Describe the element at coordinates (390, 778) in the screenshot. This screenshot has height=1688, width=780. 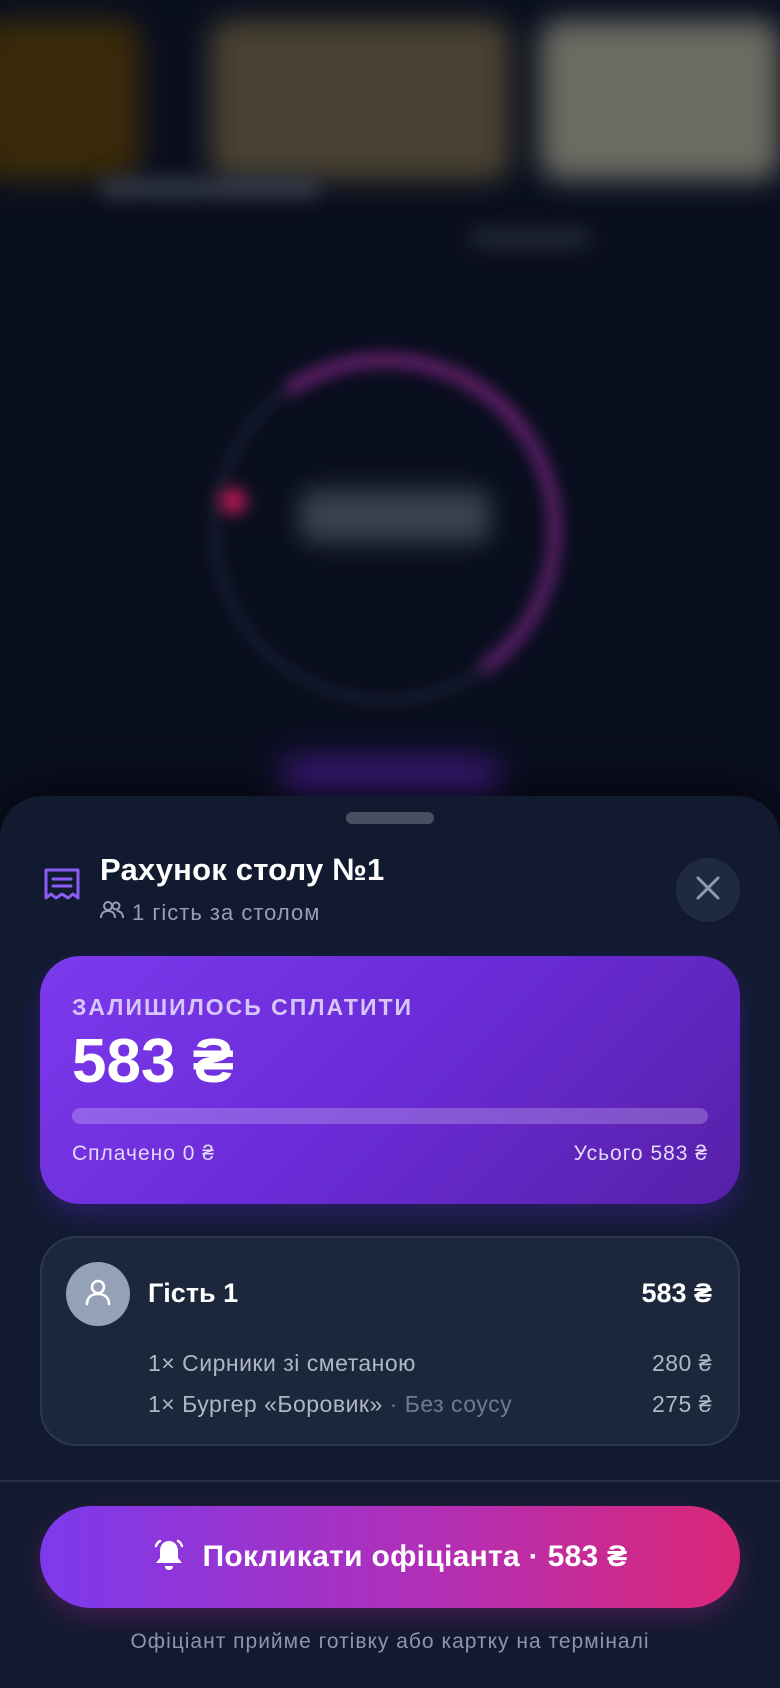
I see `background-button` at that location.